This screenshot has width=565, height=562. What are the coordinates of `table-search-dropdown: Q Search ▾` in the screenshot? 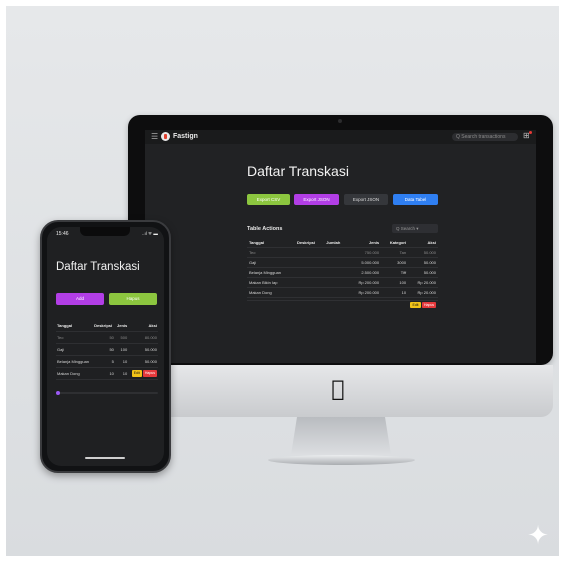 It's located at (415, 228).